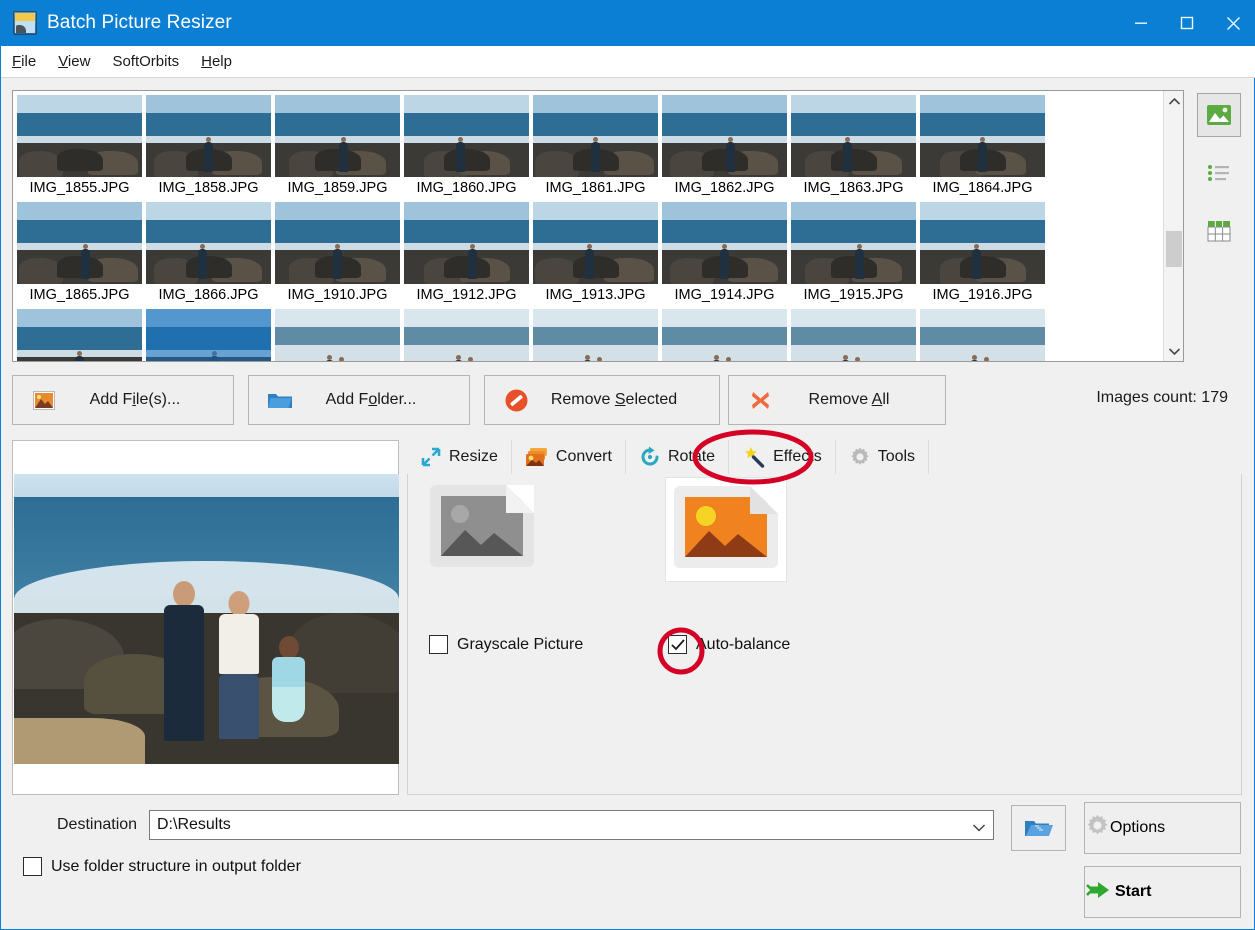  What do you see at coordinates (145, 61) in the screenshot?
I see `menu-item-softorbits: SoftOrbits` at bounding box center [145, 61].